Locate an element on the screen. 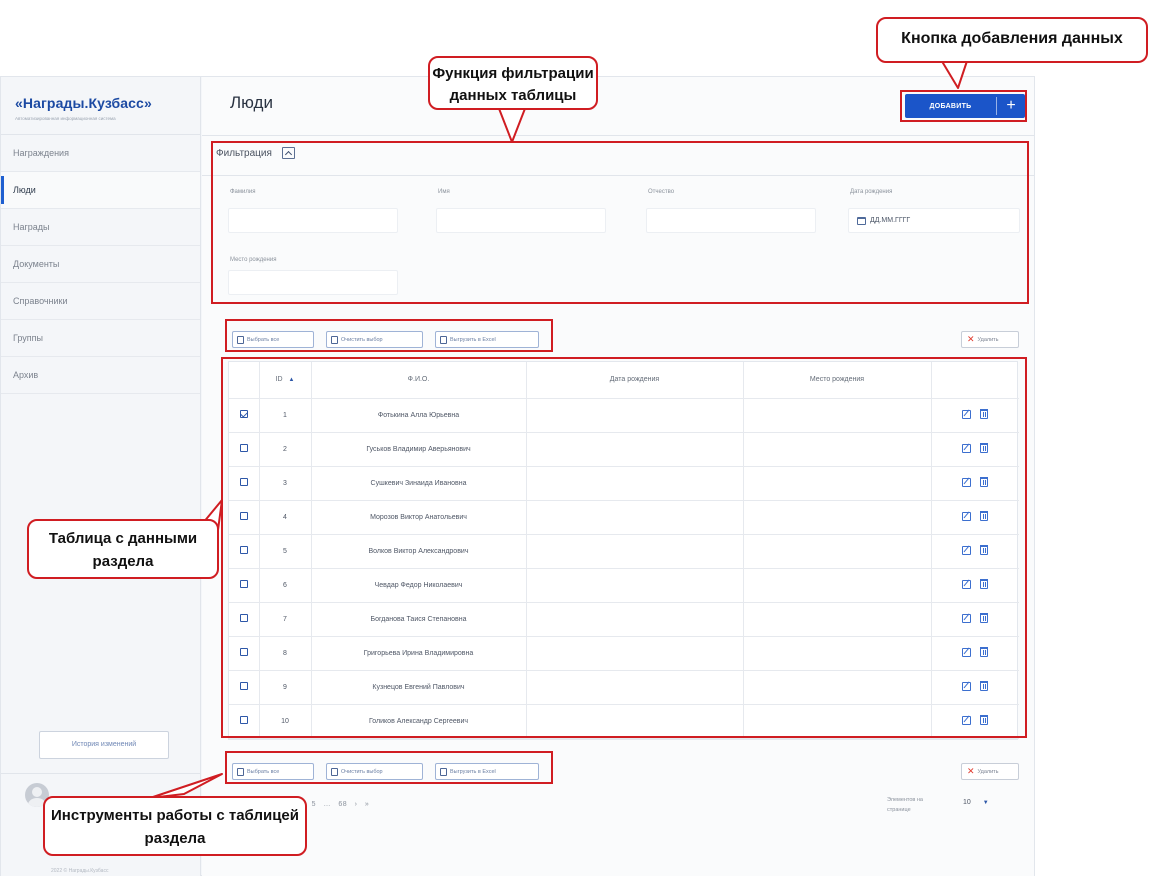 This screenshot has width=1152, height=876. table-row: 4 Морозов Виктор Анатольевич is located at coordinates (624, 517).